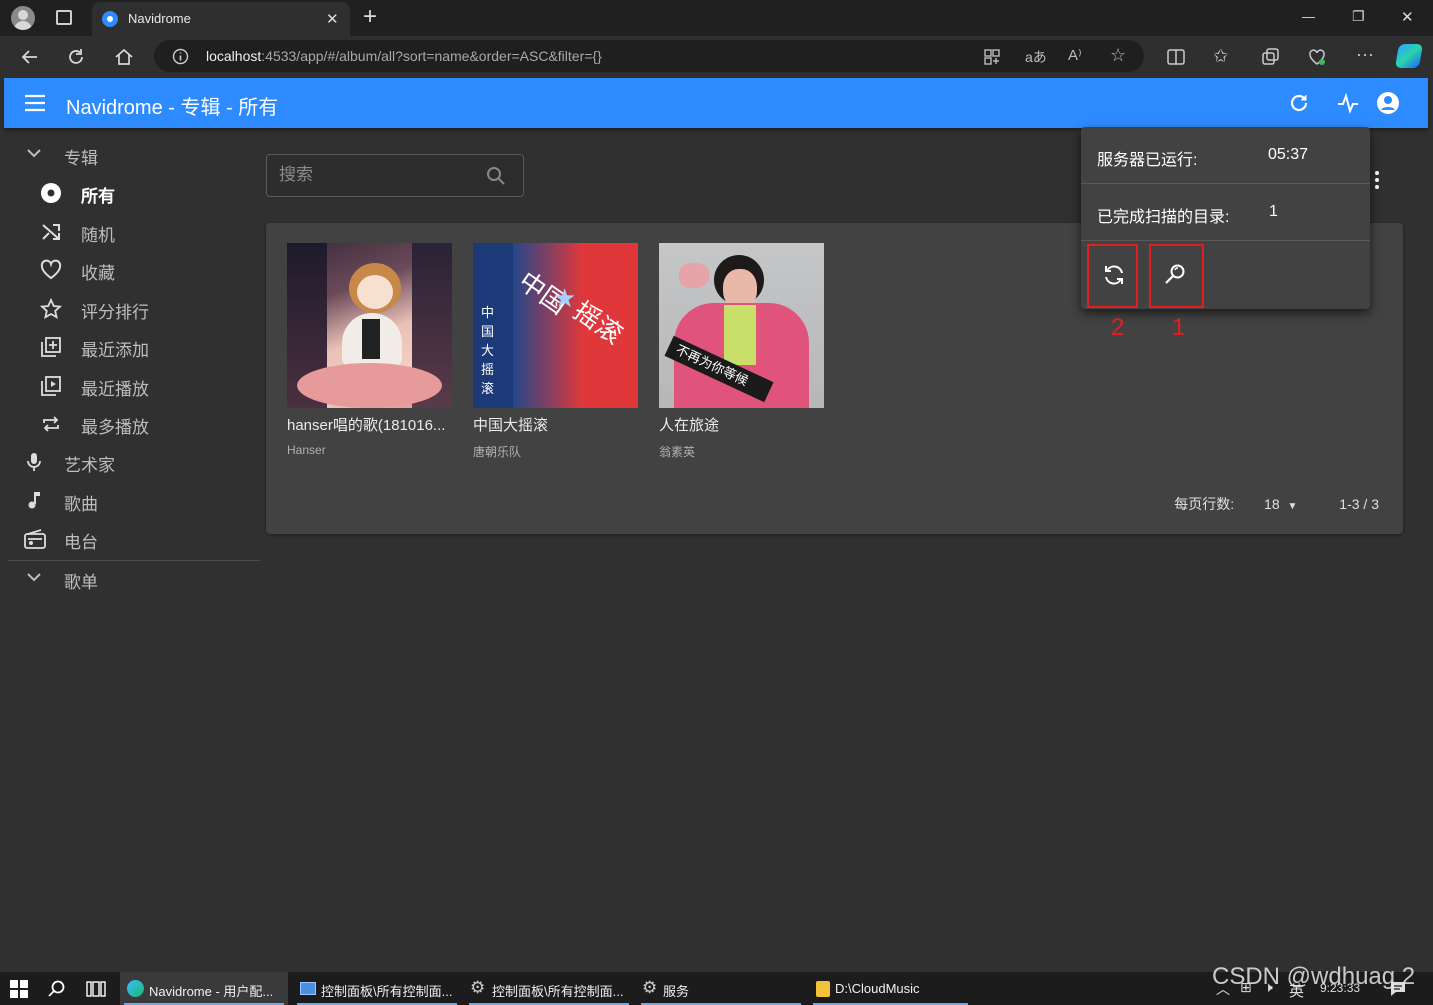  I want to click on album-cover-image: 中国大摇滚 中国 摇滚 ★, so click(555, 325).